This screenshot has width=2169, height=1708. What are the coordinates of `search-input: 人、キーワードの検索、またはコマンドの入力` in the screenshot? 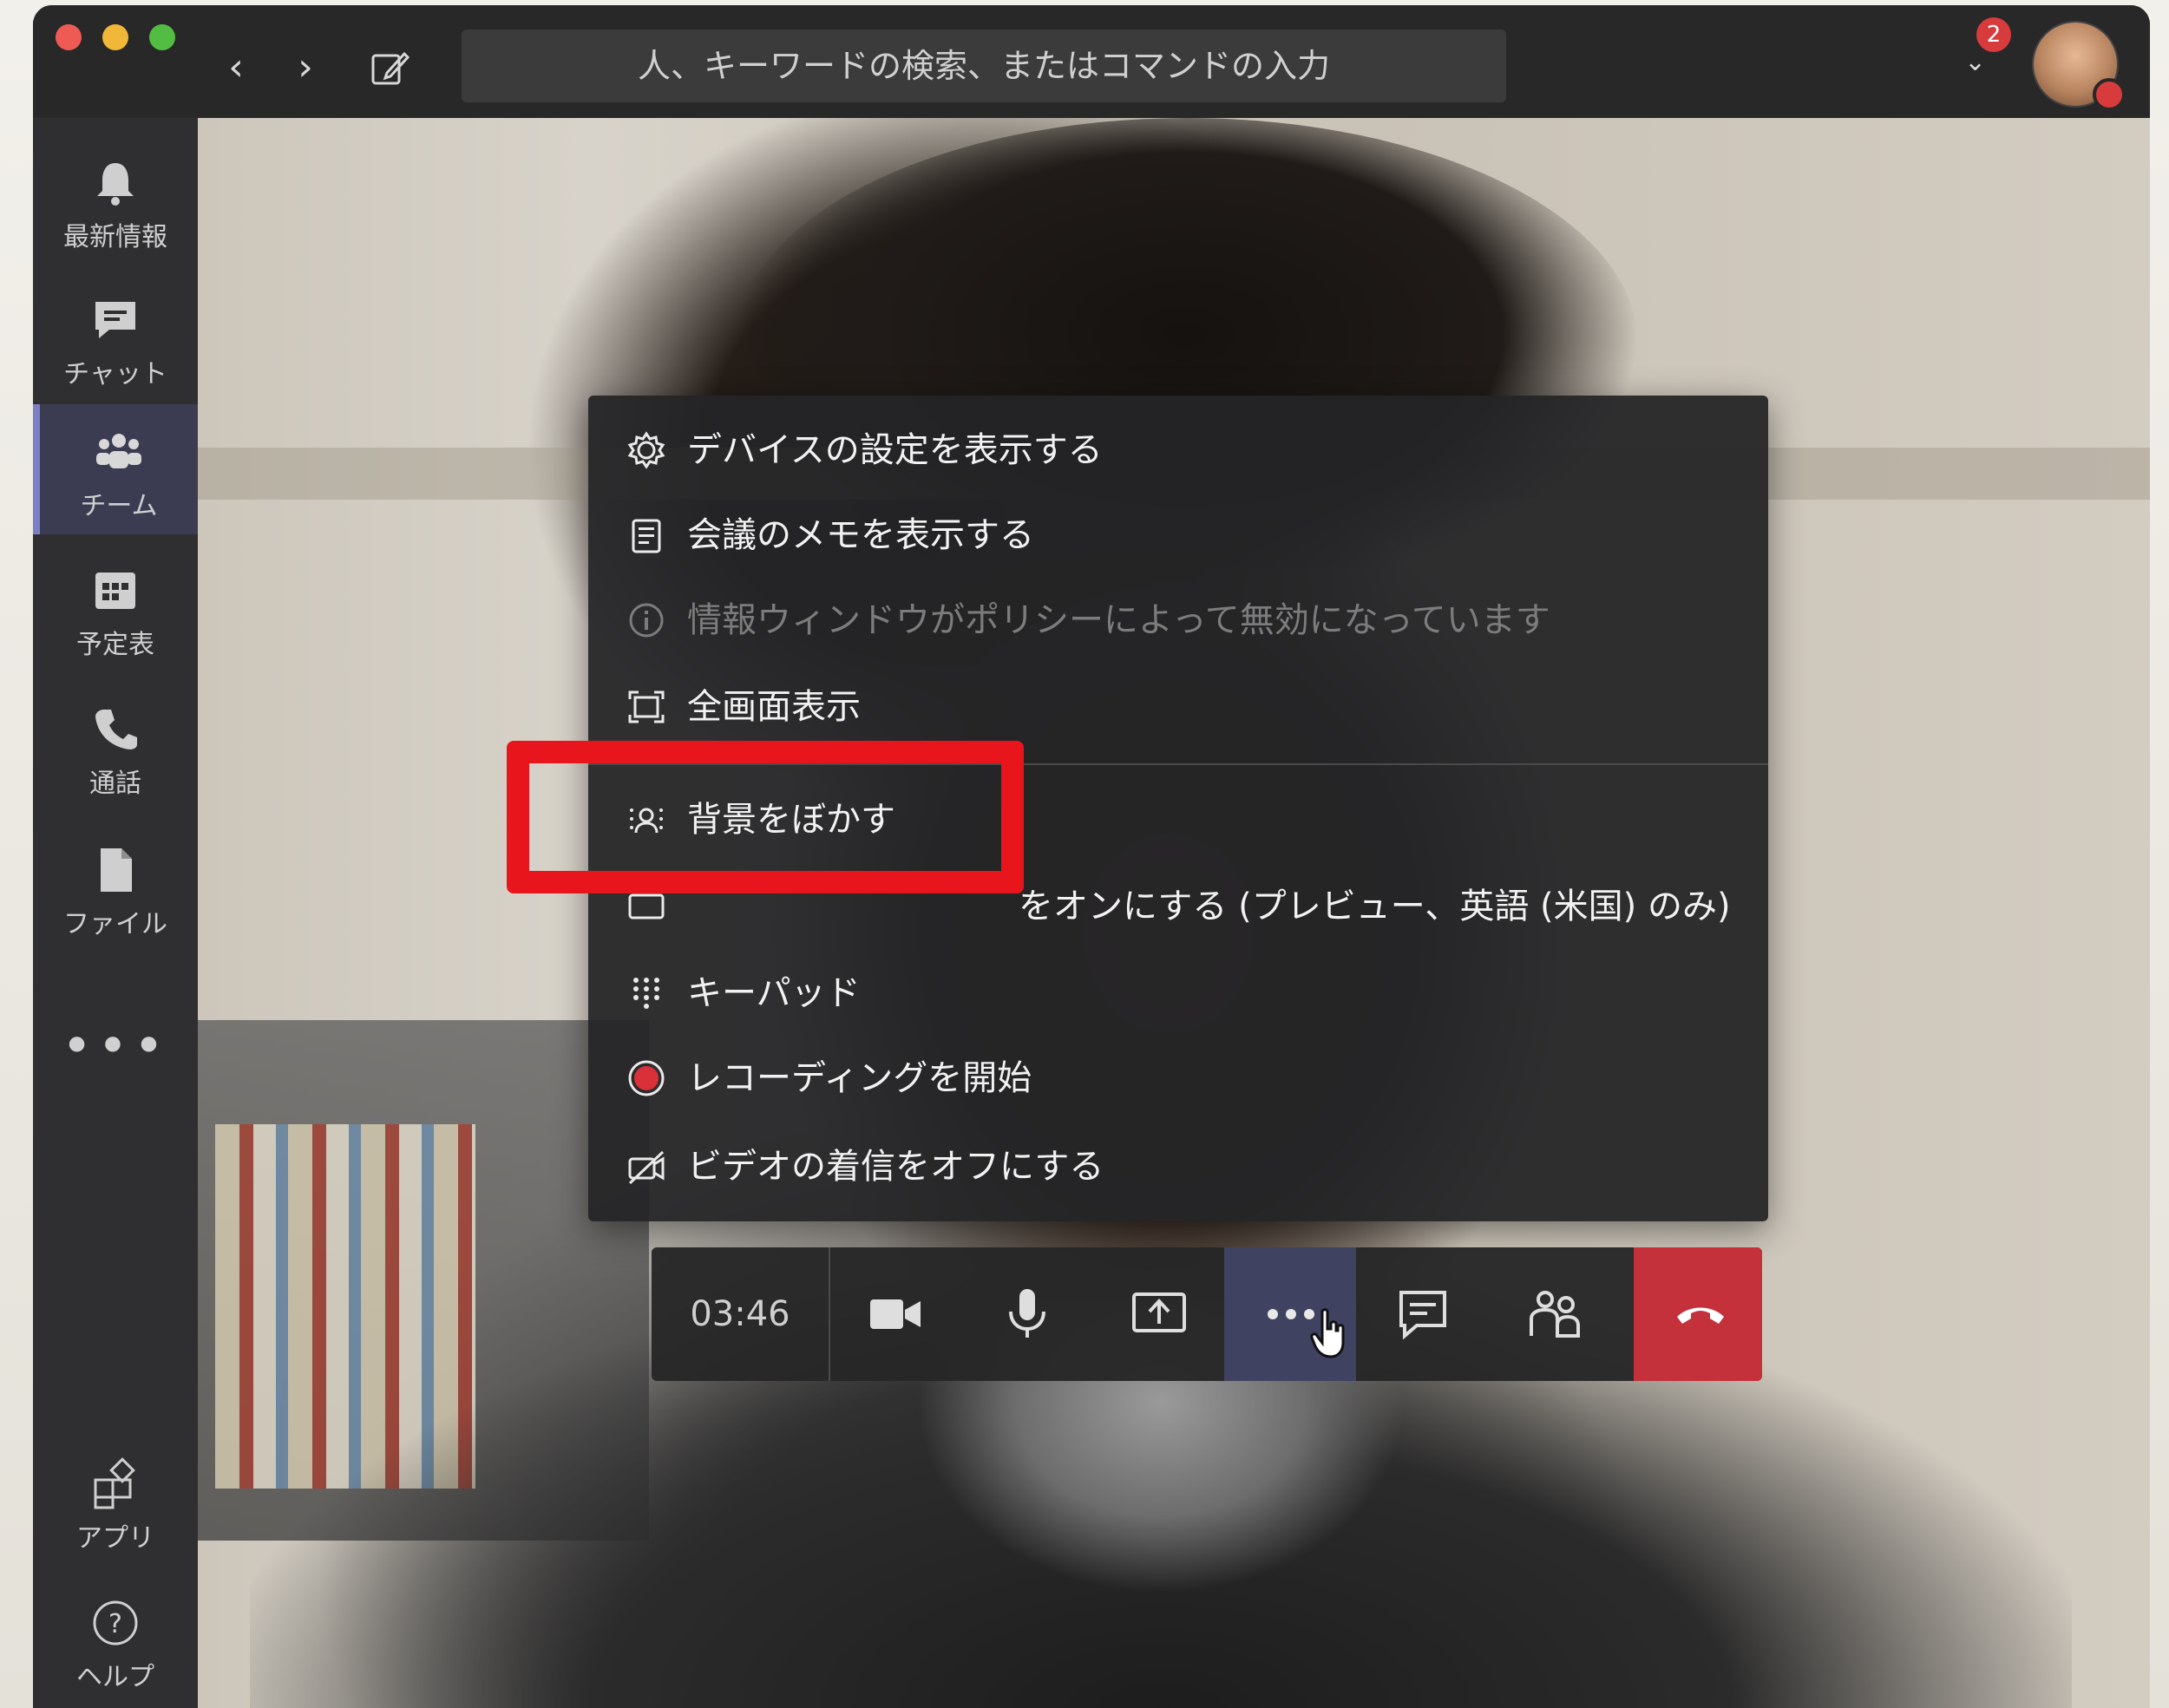 It's located at (984, 65).